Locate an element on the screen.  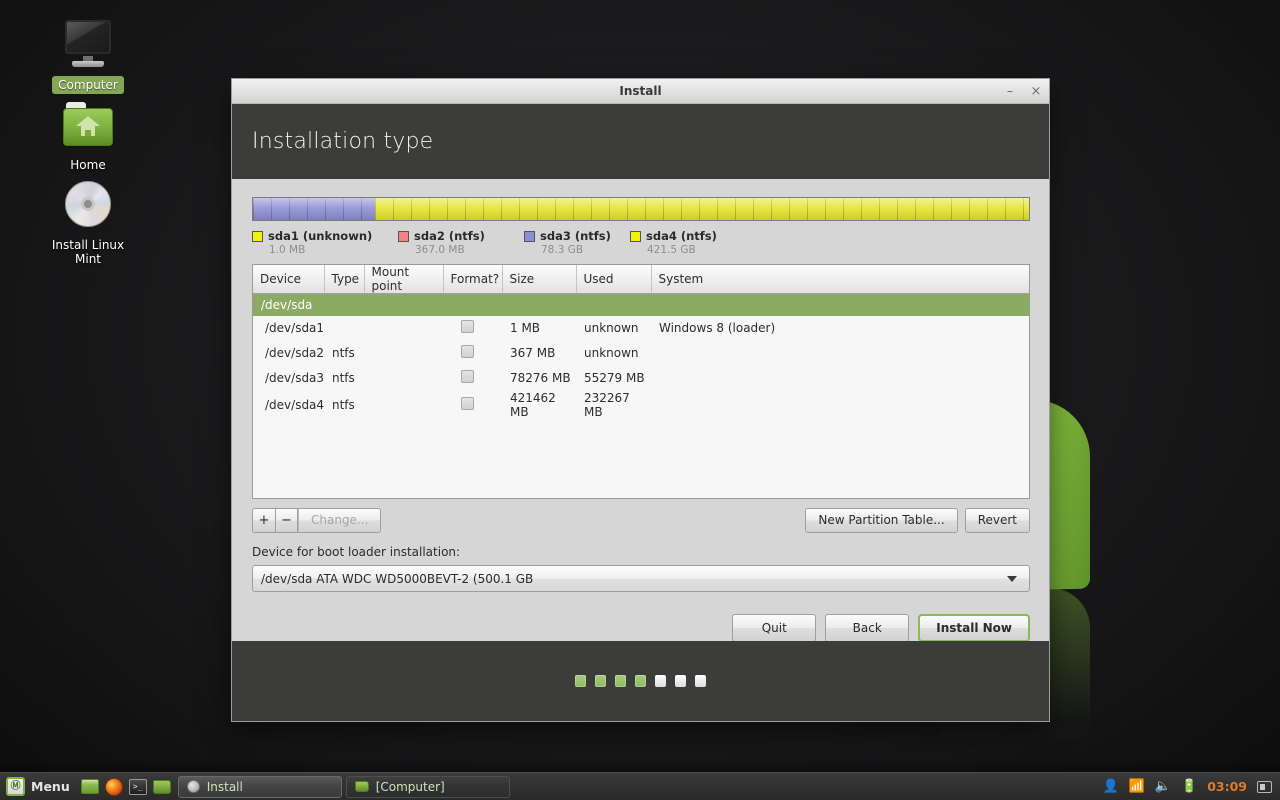
cell-size: 1 MB is located at coordinates (525, 328).